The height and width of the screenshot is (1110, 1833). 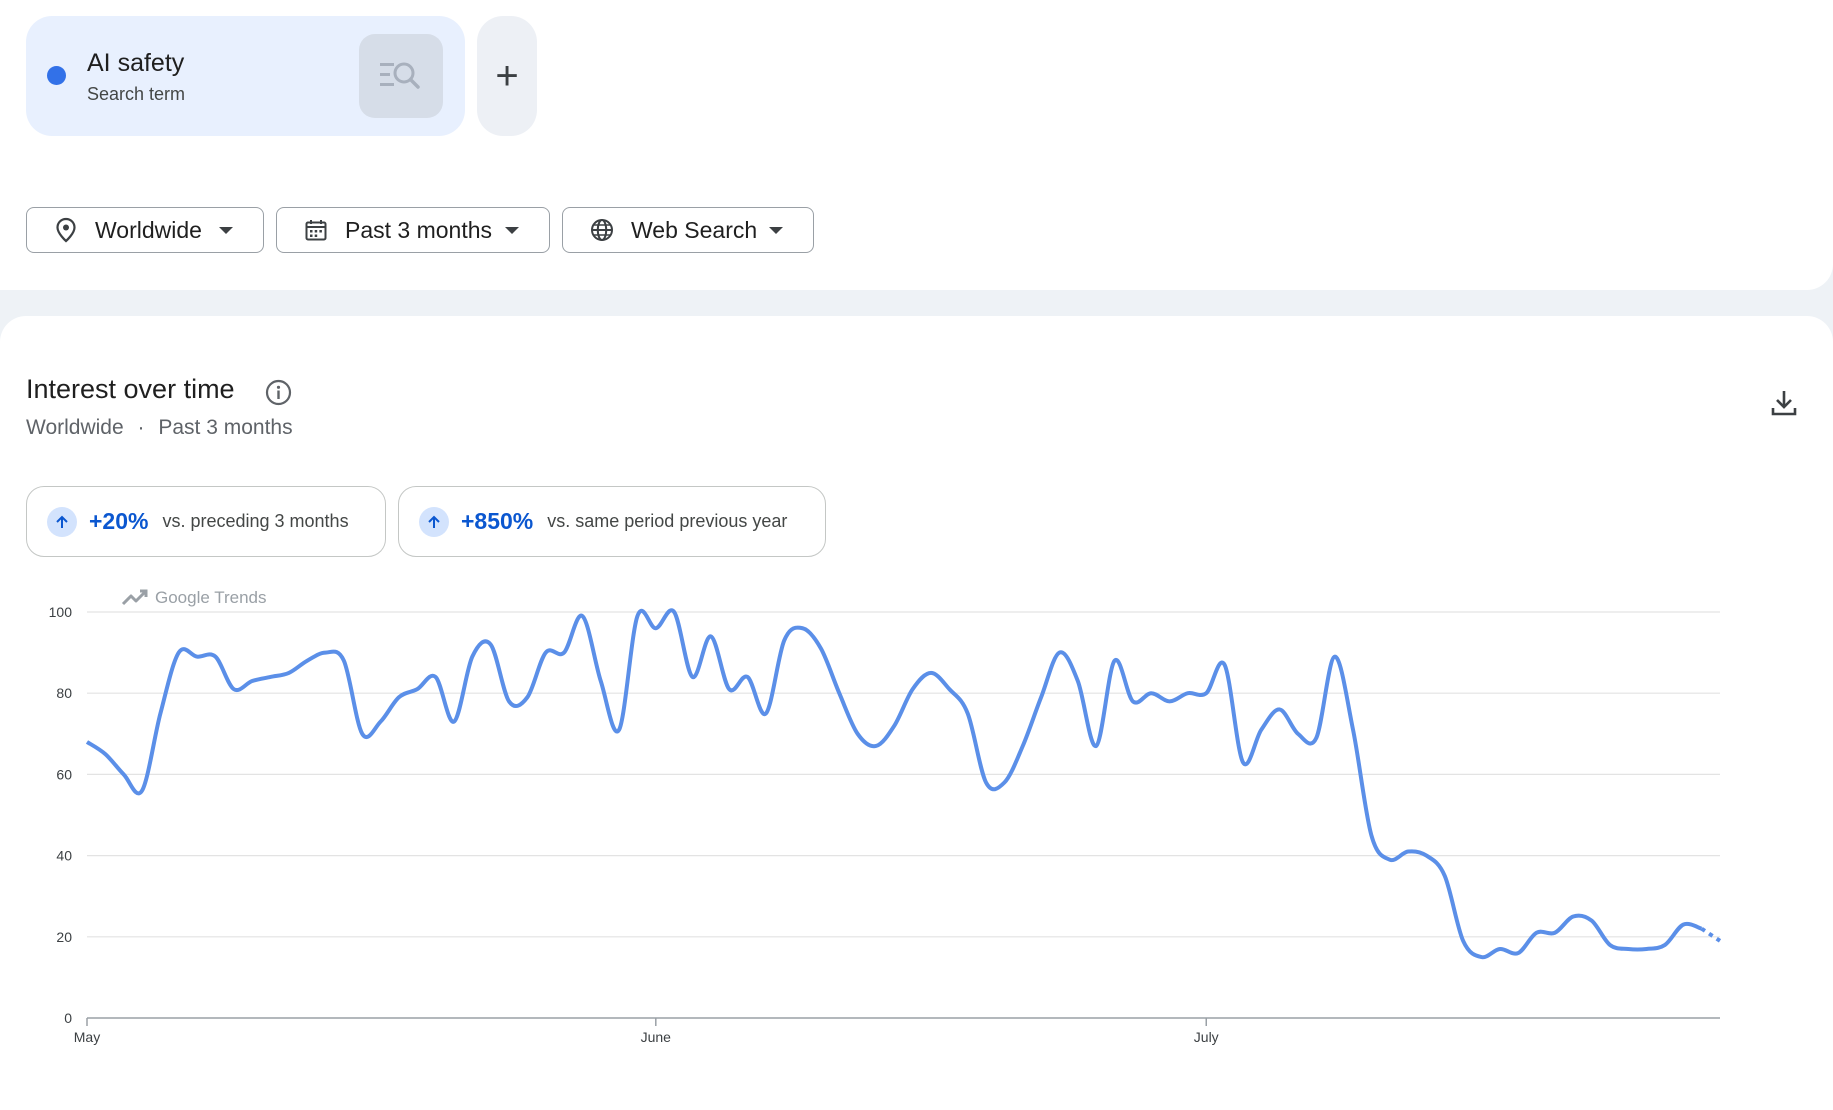 I want to click on y-tick-label: 40, so click(x=64, y=856).